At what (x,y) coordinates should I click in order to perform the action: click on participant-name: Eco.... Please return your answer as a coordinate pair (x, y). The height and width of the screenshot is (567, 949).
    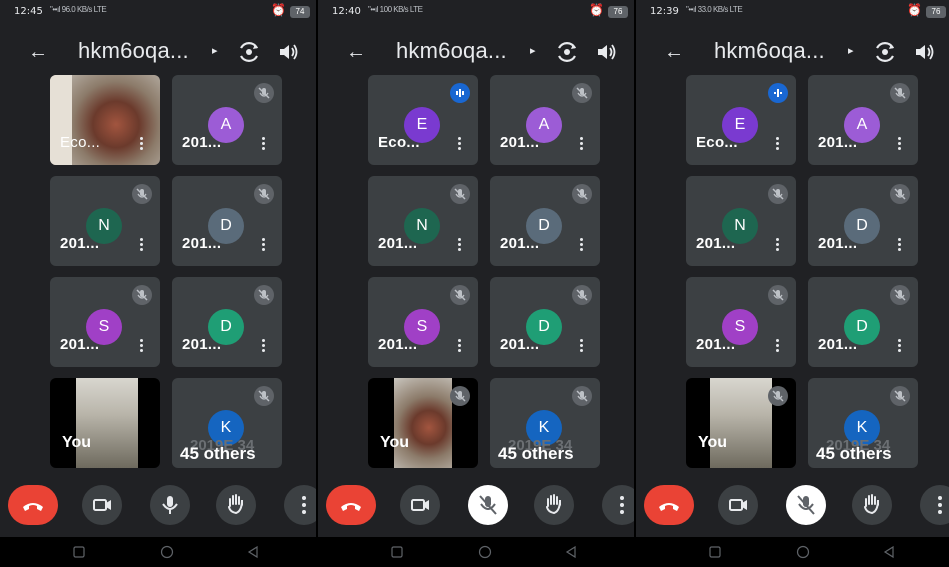
    Looking at the image, I should click on (399, 142).